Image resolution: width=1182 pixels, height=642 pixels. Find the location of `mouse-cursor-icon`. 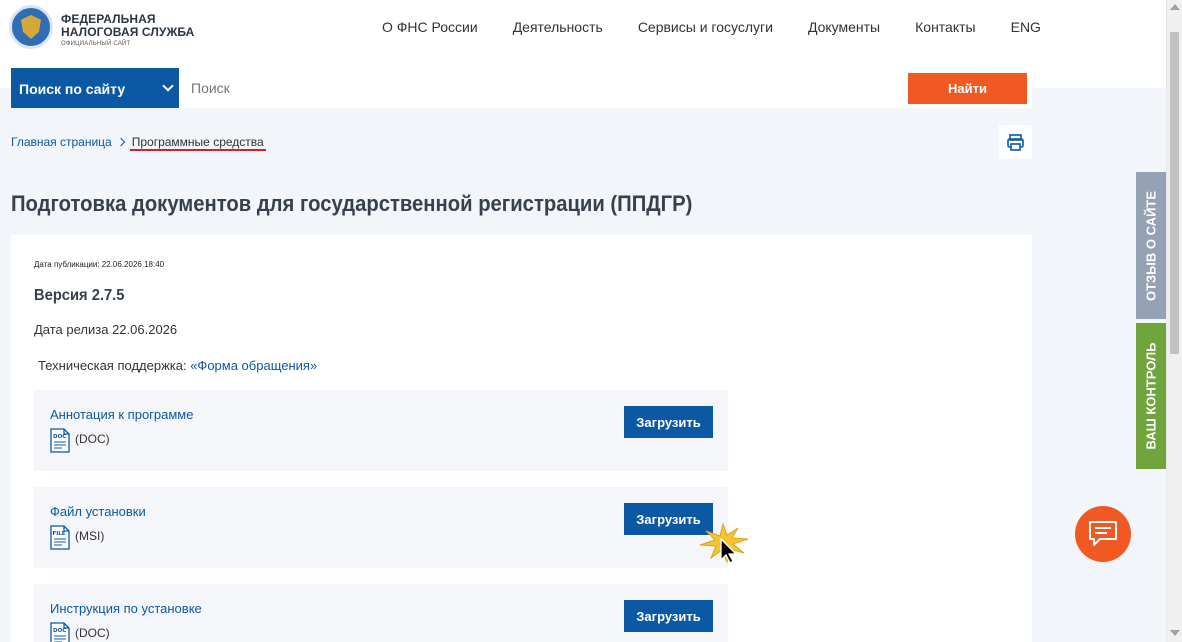

mouse-cursor-icon is located at coordinates (724, 543).